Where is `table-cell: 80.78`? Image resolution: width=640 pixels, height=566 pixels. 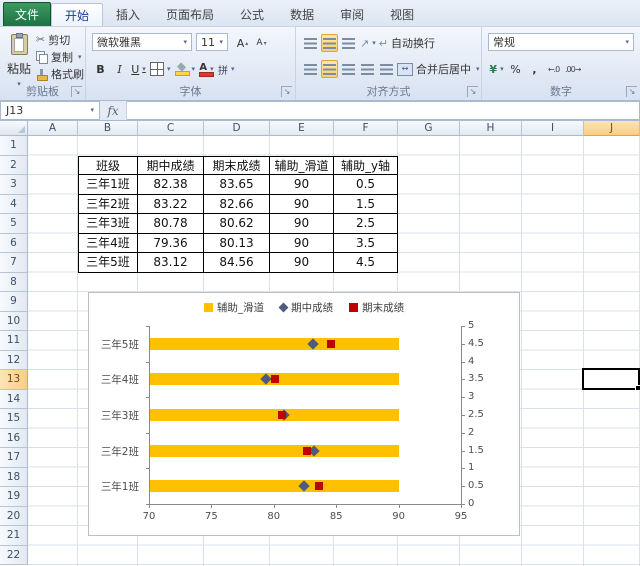 table-cell: 80.78 is located at coordinates (171, 224).